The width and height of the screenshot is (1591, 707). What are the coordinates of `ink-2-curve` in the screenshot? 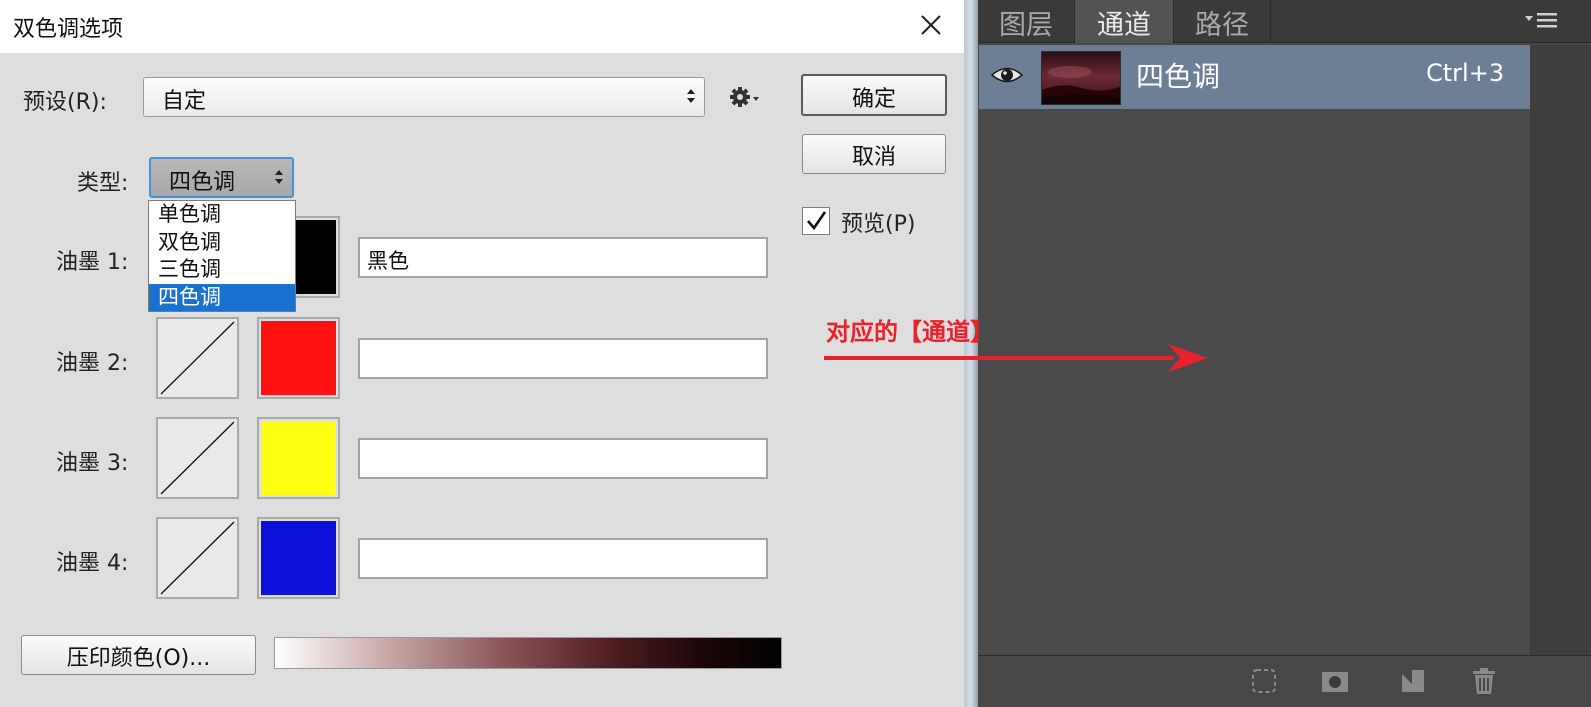 It's located at (197, 358).